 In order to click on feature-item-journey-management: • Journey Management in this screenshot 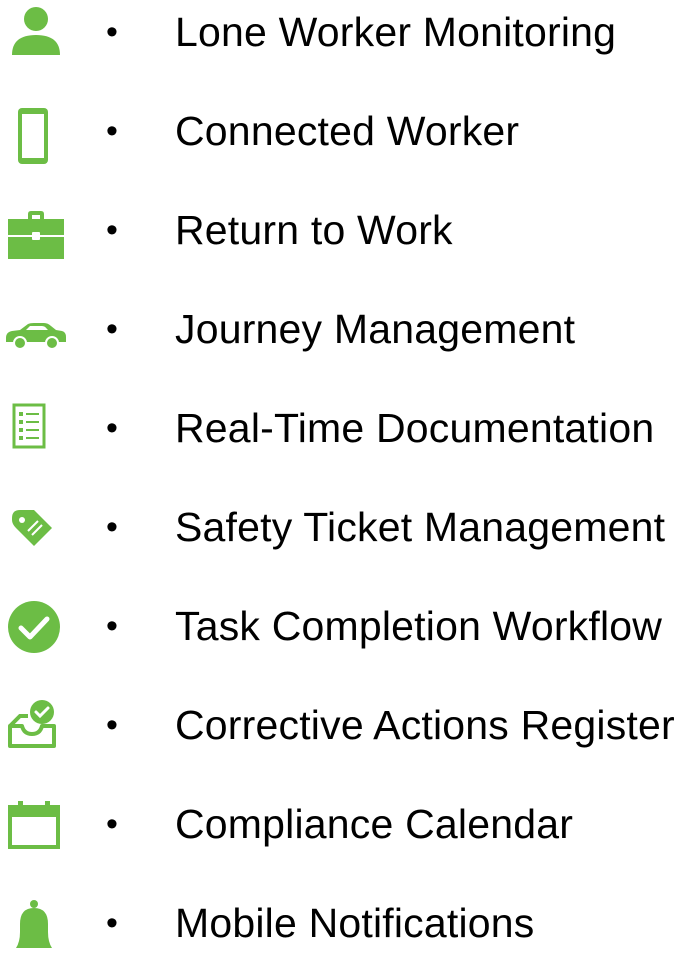, I will do `click(338, 332)`.